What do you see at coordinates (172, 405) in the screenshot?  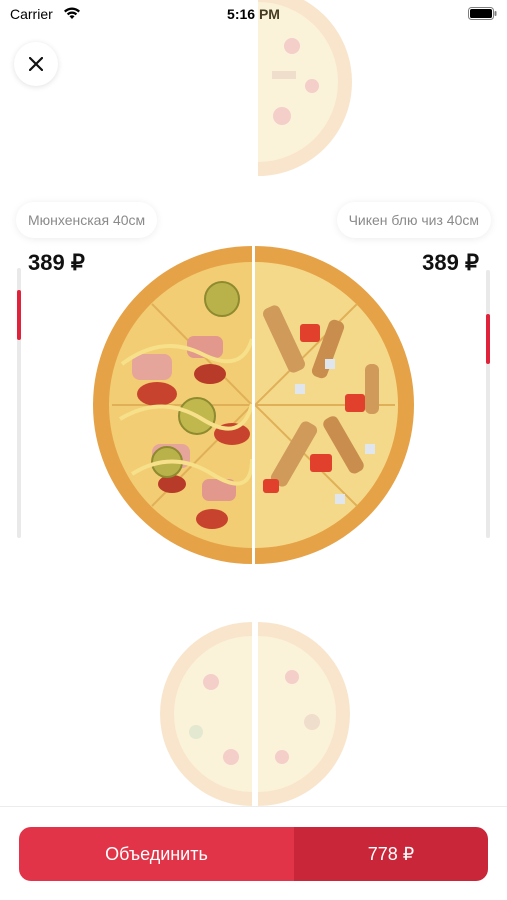 I see `left-pizza-half` at bounding box center [172, 405].